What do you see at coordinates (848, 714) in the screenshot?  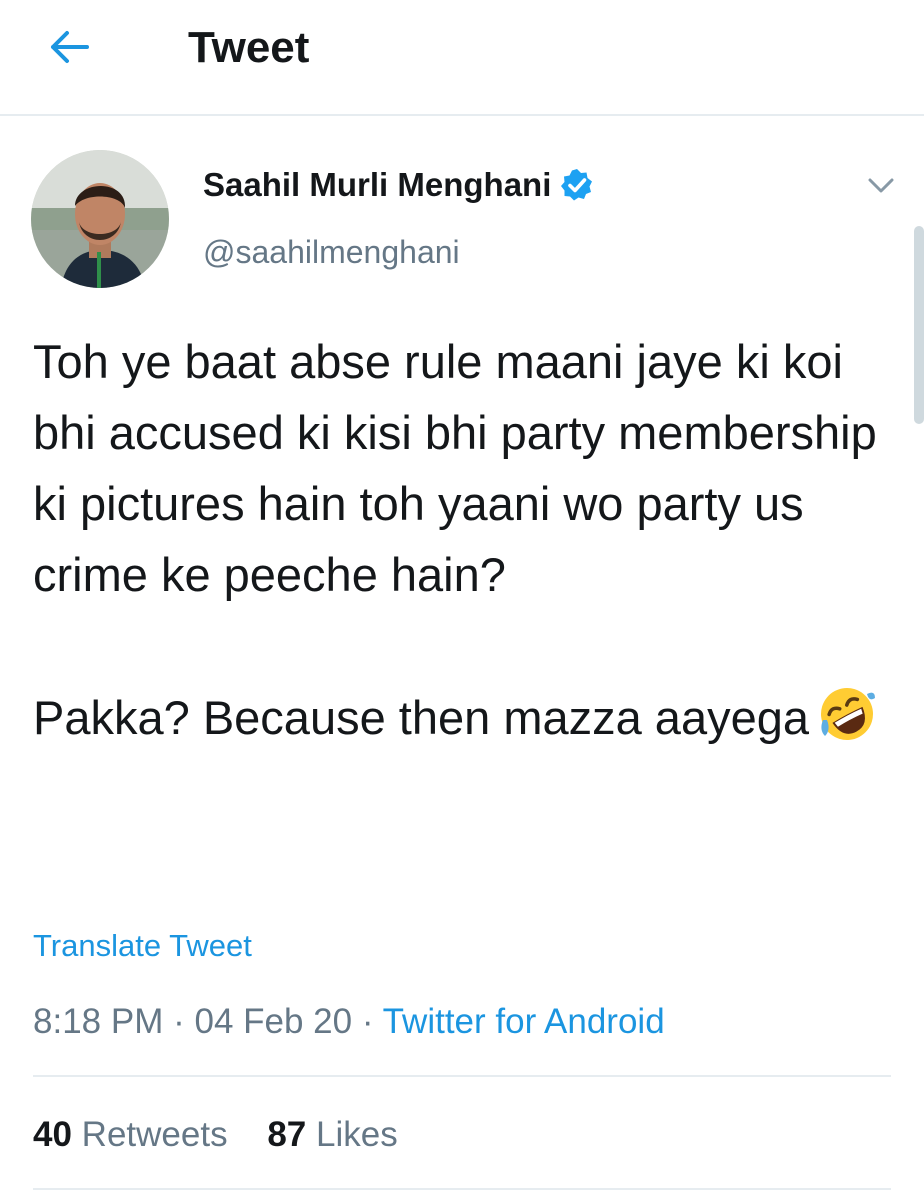 I see `rolling-on-floor-laughing-emoji-icon` at bounding box center [848, 714].